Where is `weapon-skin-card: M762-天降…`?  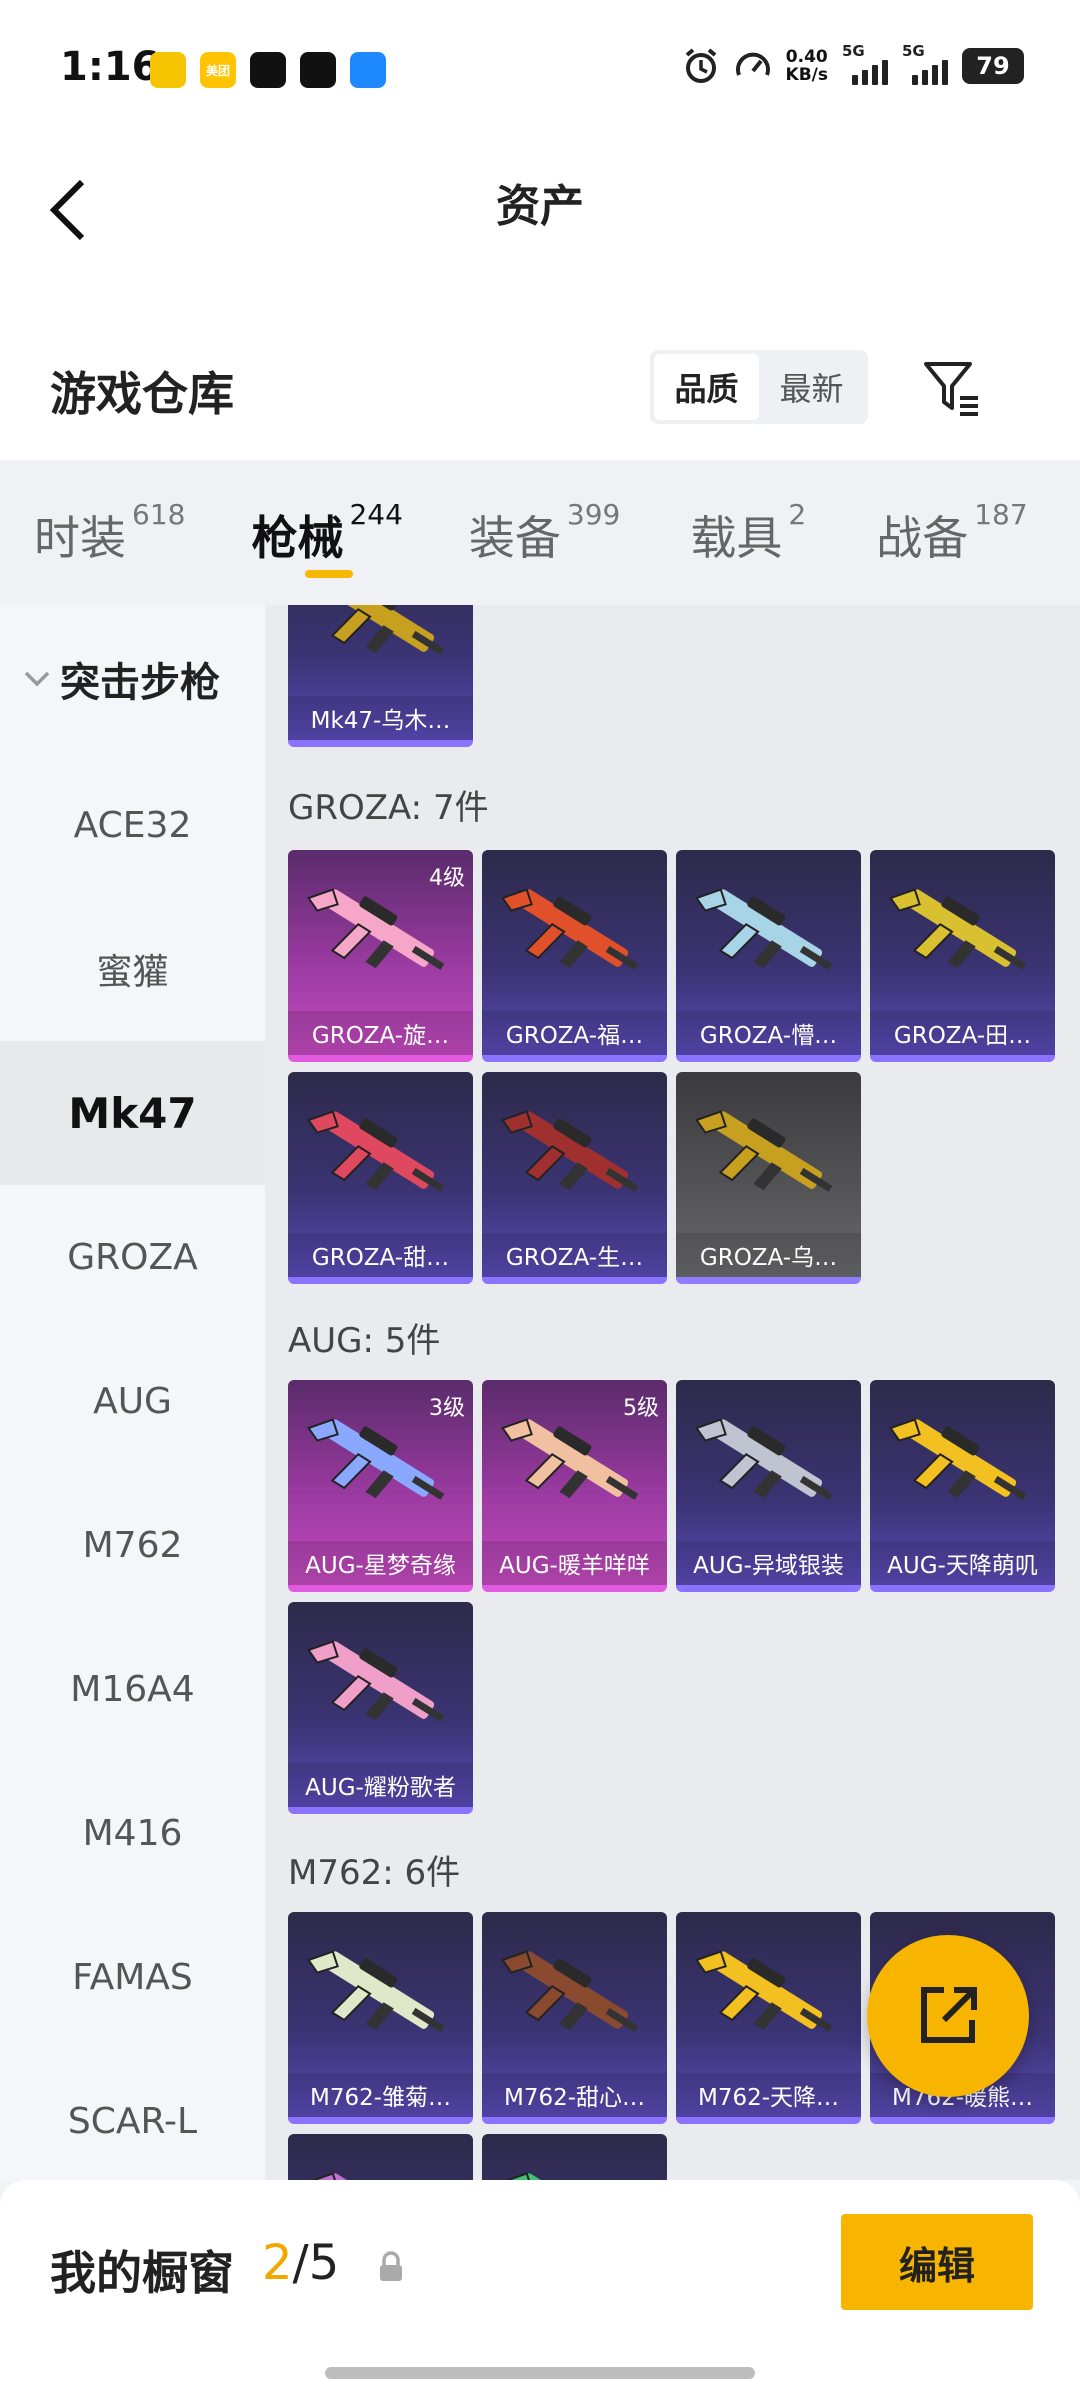
weapon-skin-card: M762-天降… is located at coordinates (768, 2018).